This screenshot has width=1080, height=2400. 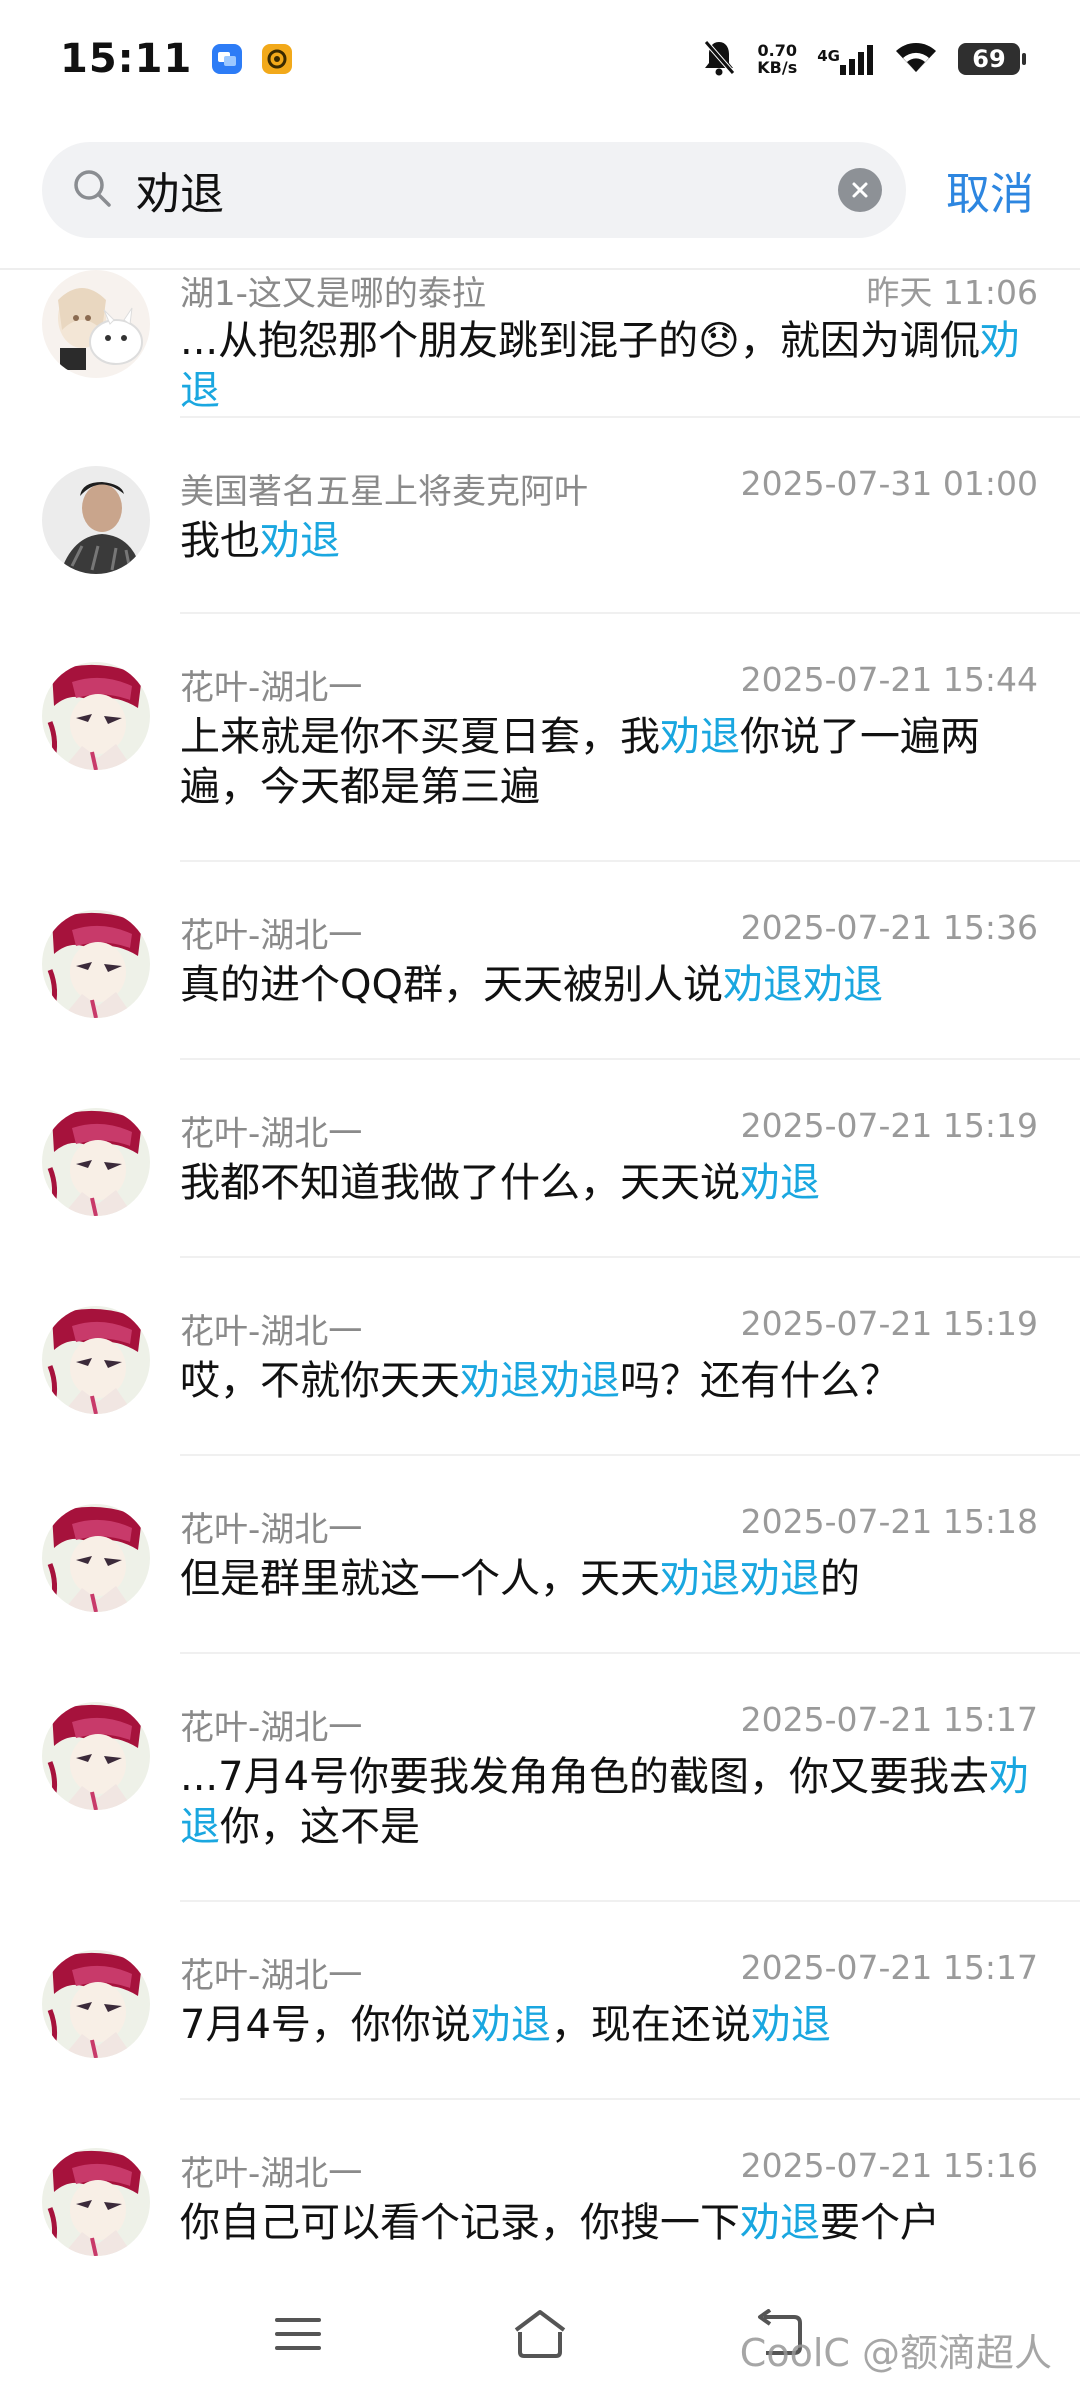 I want to click on message-snippet: 我都不知道我做了什么，天天说劝退, so click(x=610, y=1183).